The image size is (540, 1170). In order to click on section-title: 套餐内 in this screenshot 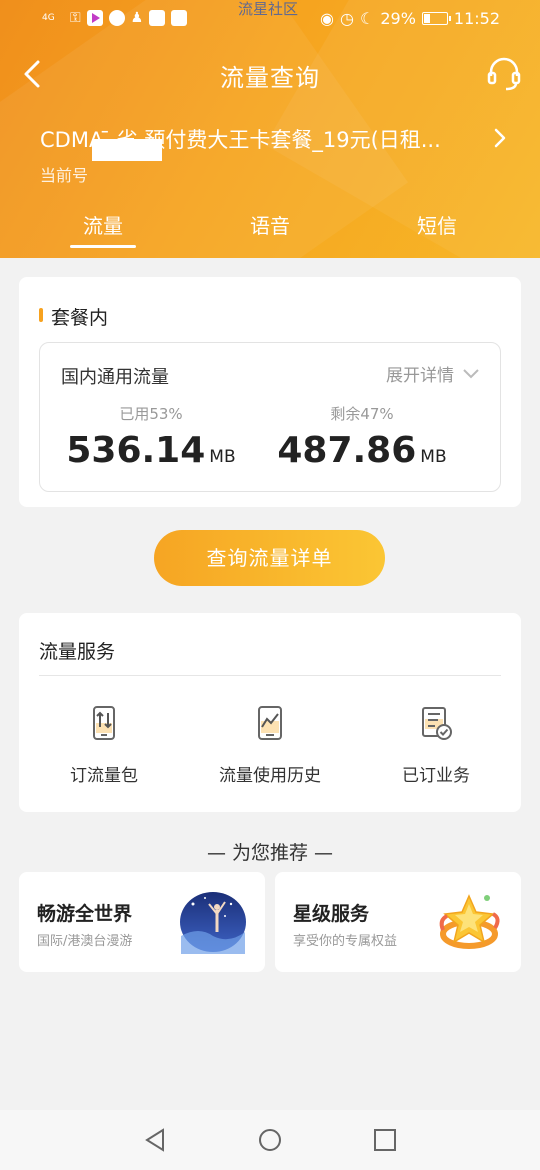, I will do `click(80, 318)`.